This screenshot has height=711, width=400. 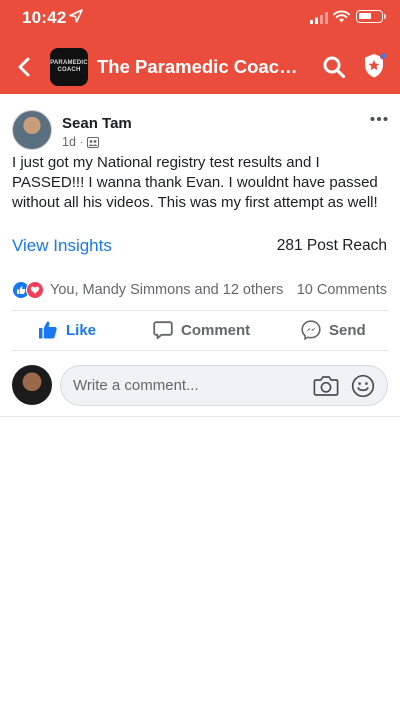 I want to click on thumbs-up-icon, so click(x=48, y=330).